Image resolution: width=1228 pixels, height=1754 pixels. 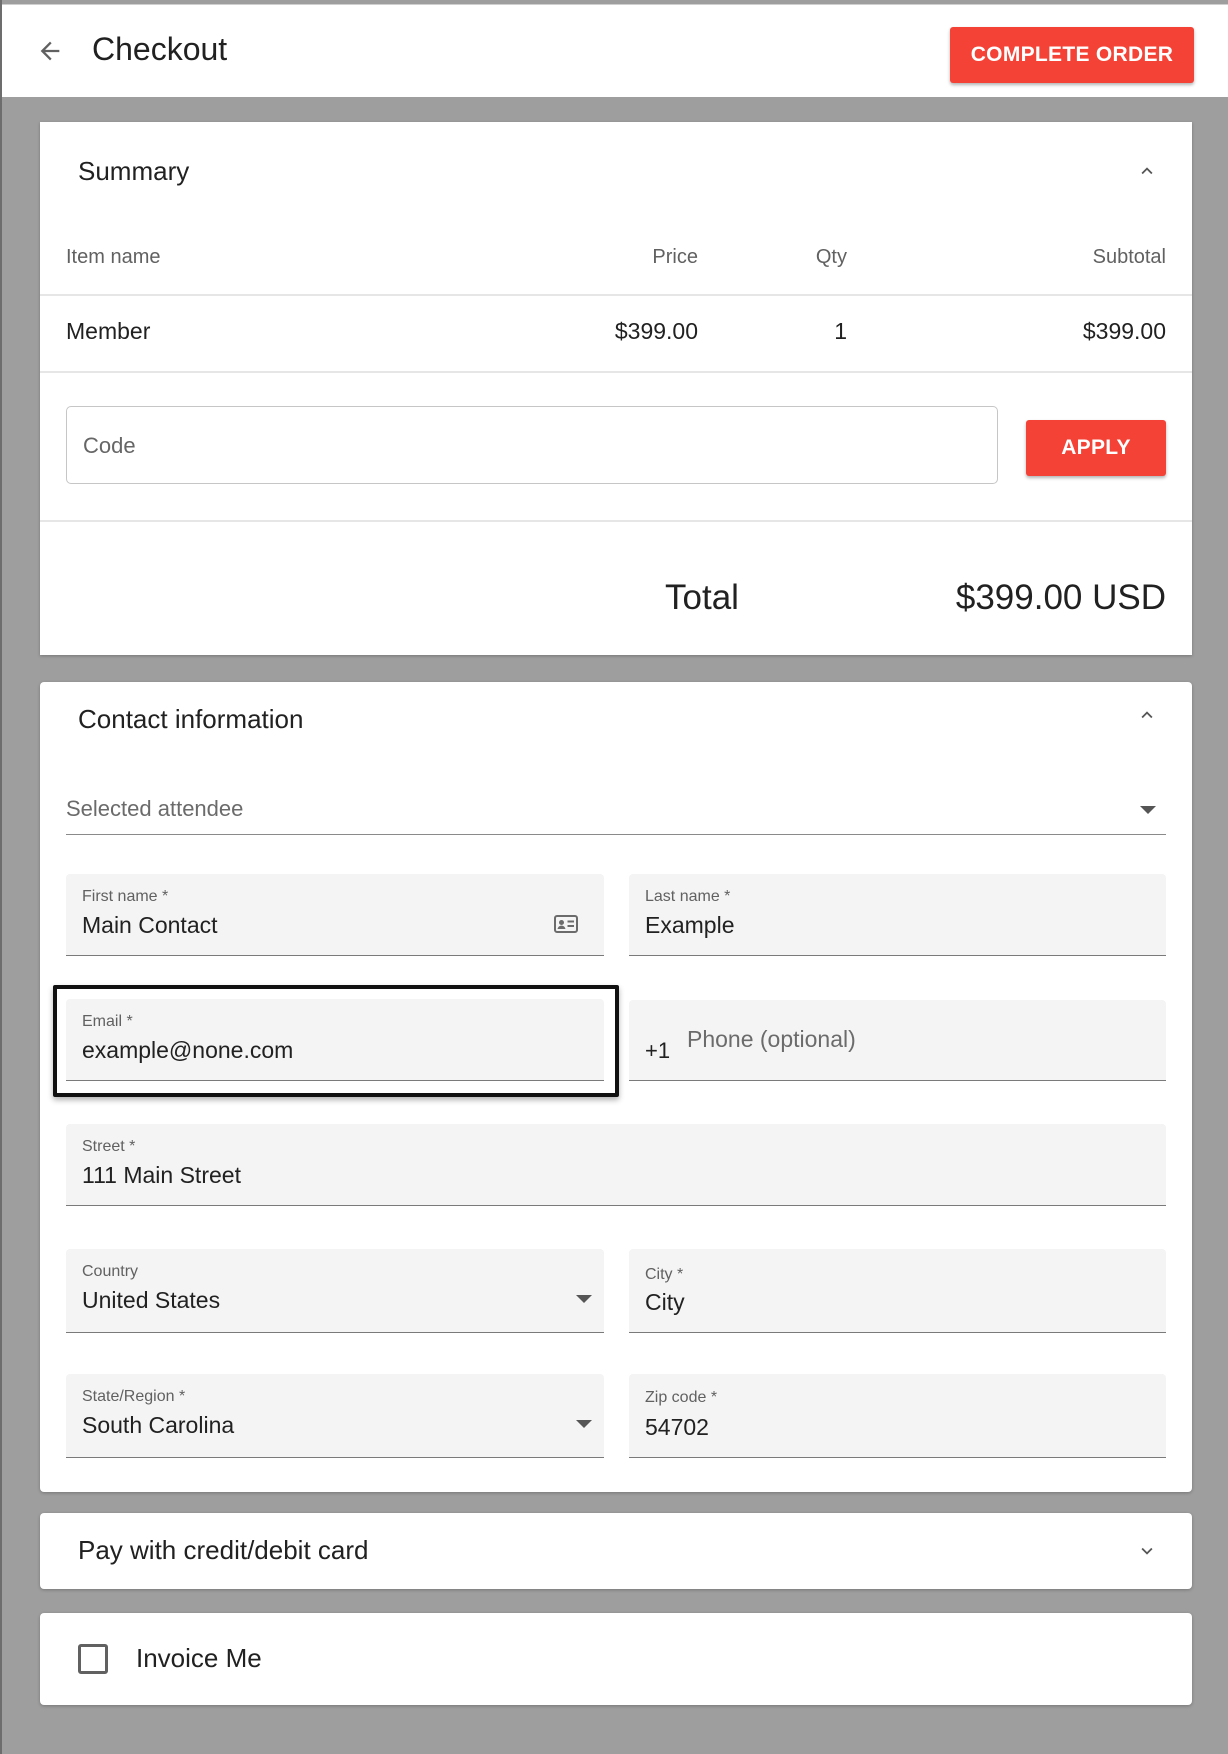 I want to click on state-value: South Carolina, so click(x=158, y=1425).